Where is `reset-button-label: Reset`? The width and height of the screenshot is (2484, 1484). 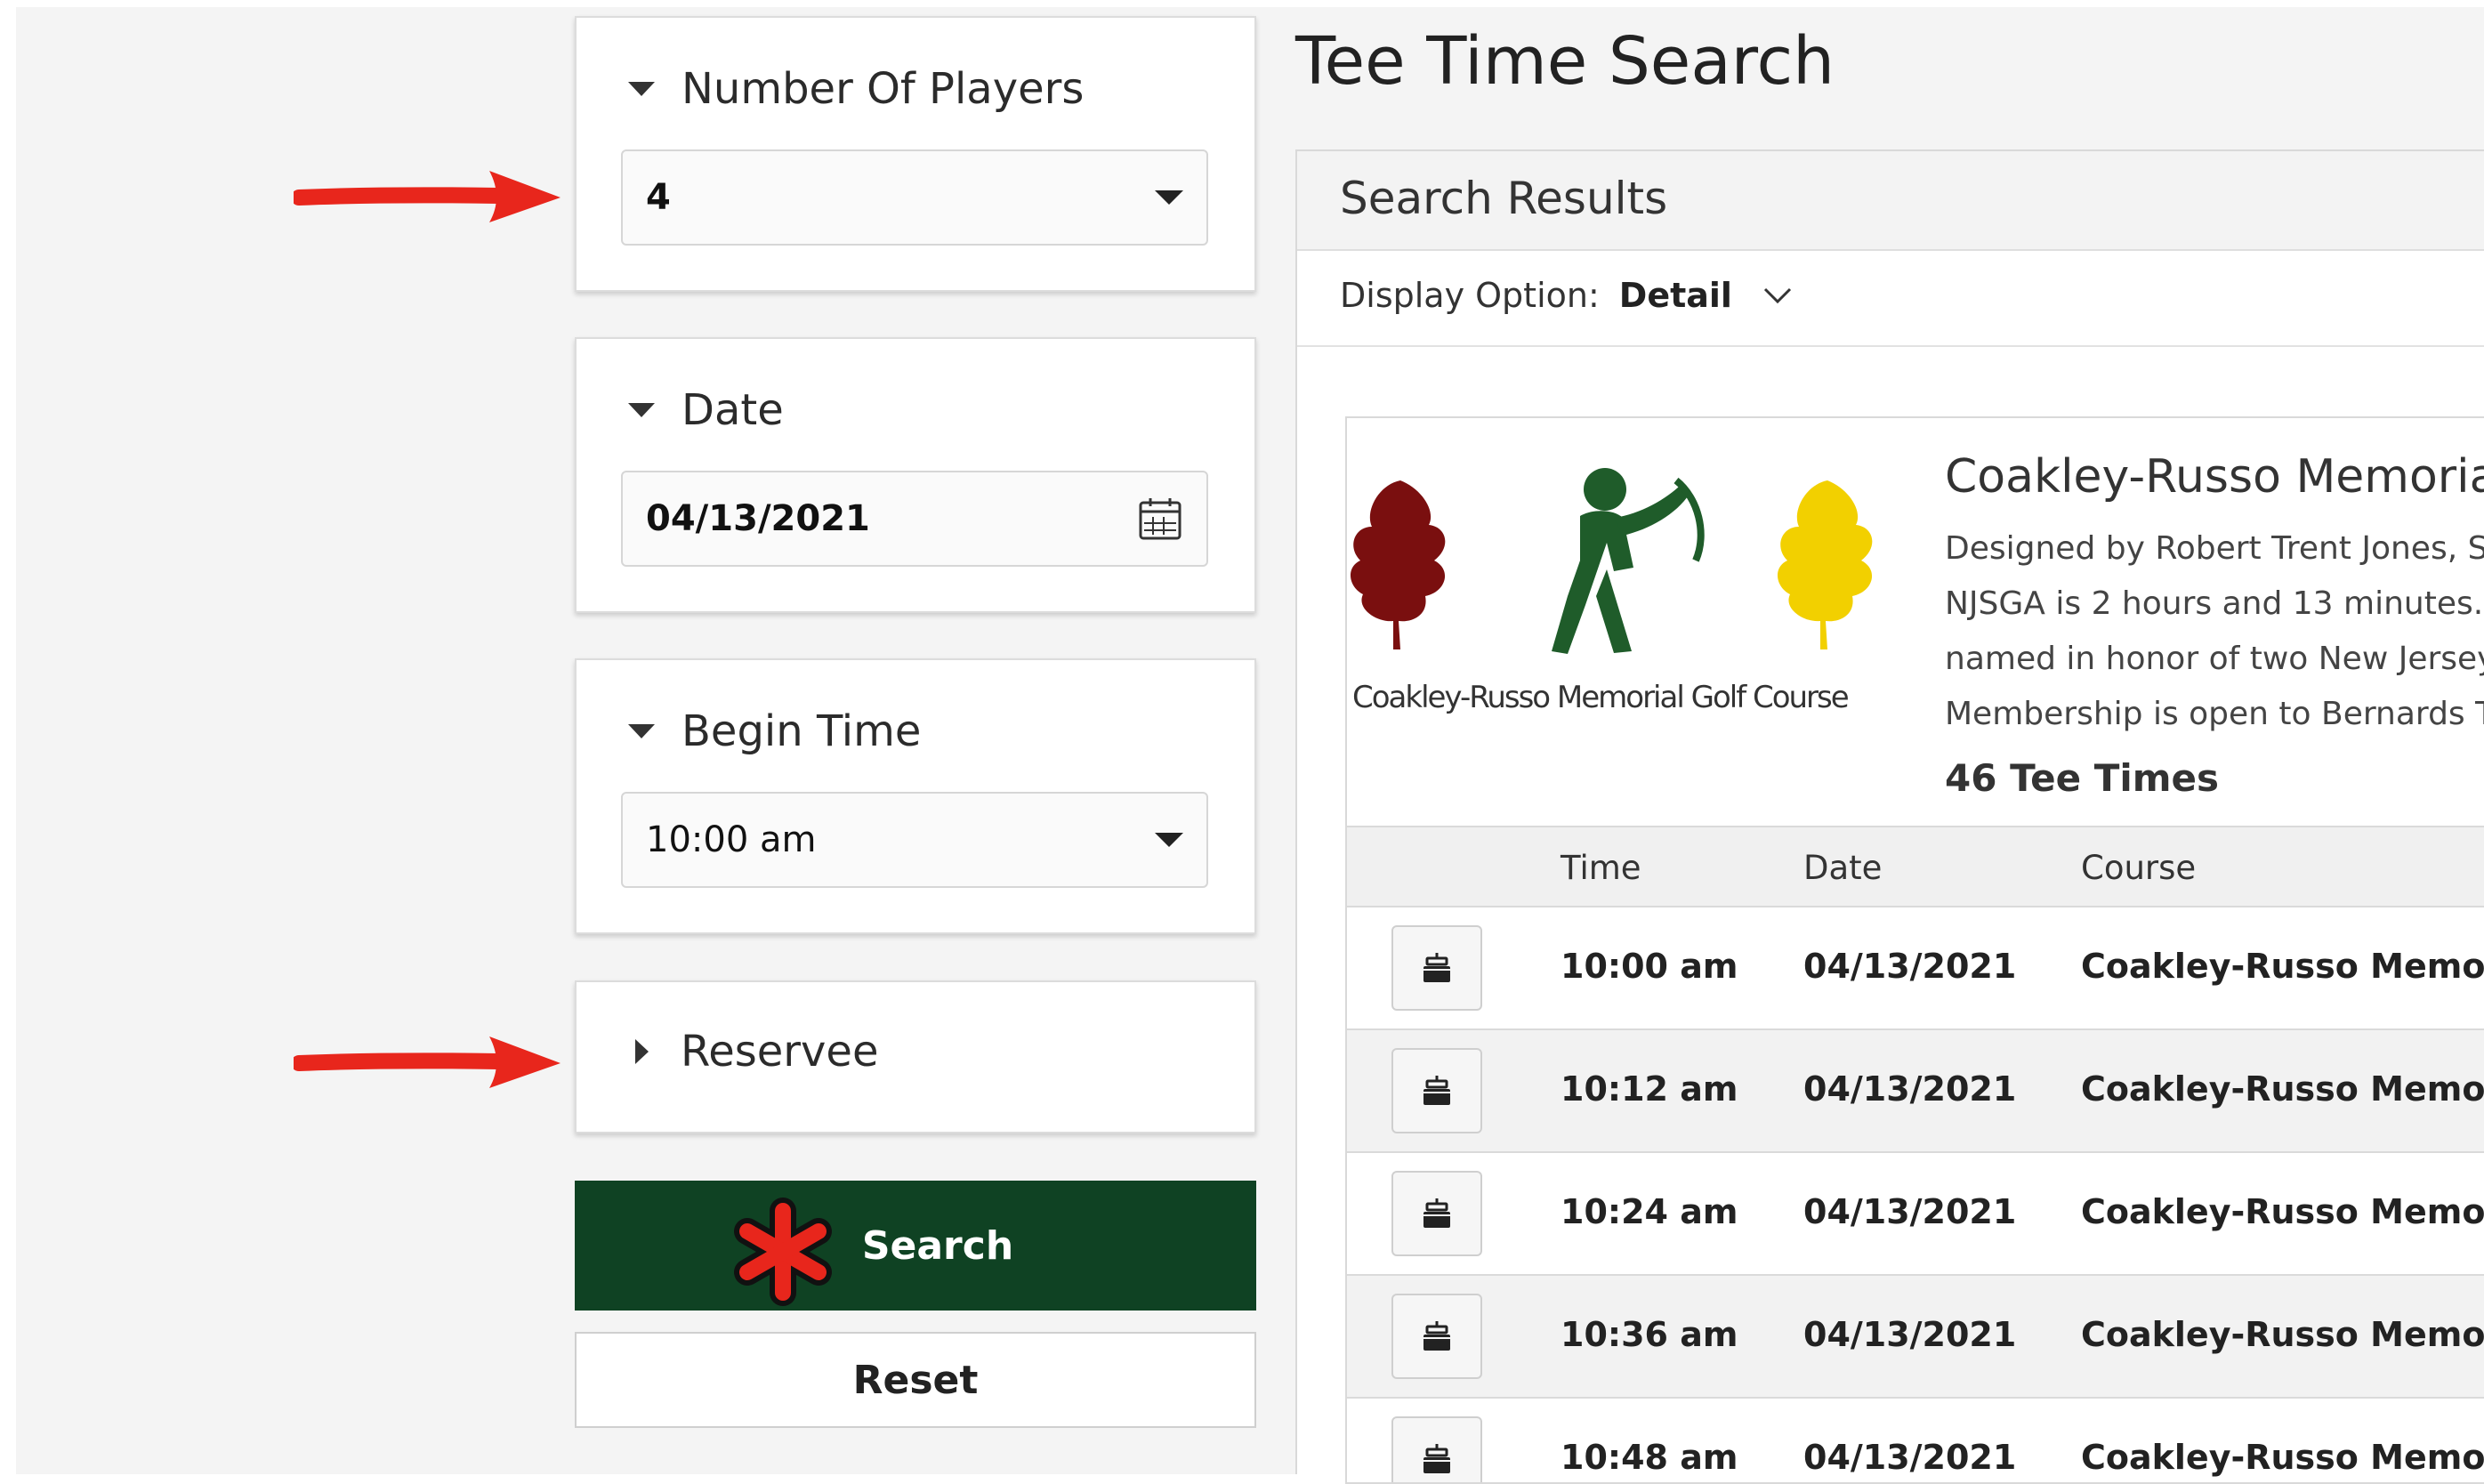 reset-button-label: Reset is located at coordinates (915, 1380).